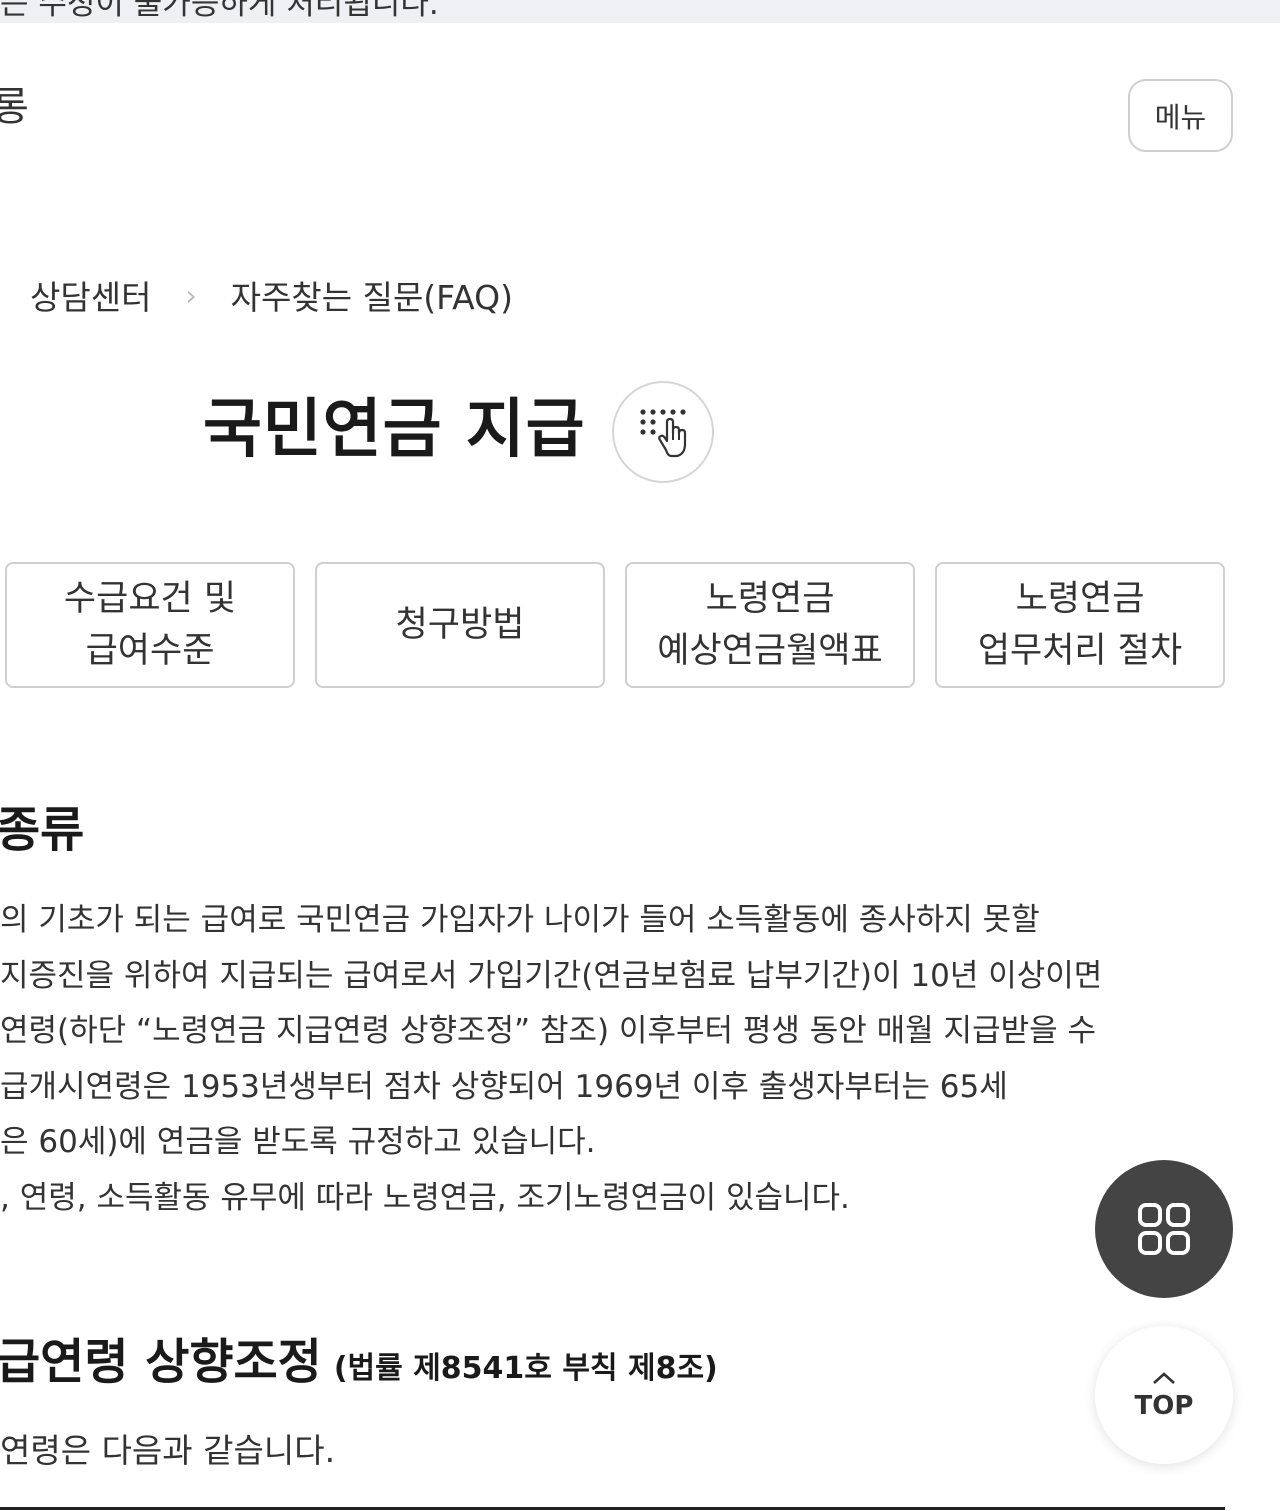  What do you see at coordinates (640, 11) in the screenshot?
I see `notice-banner: 는 수정이 불가능하게 처리됩니다.` at bounding box center [640, 11].